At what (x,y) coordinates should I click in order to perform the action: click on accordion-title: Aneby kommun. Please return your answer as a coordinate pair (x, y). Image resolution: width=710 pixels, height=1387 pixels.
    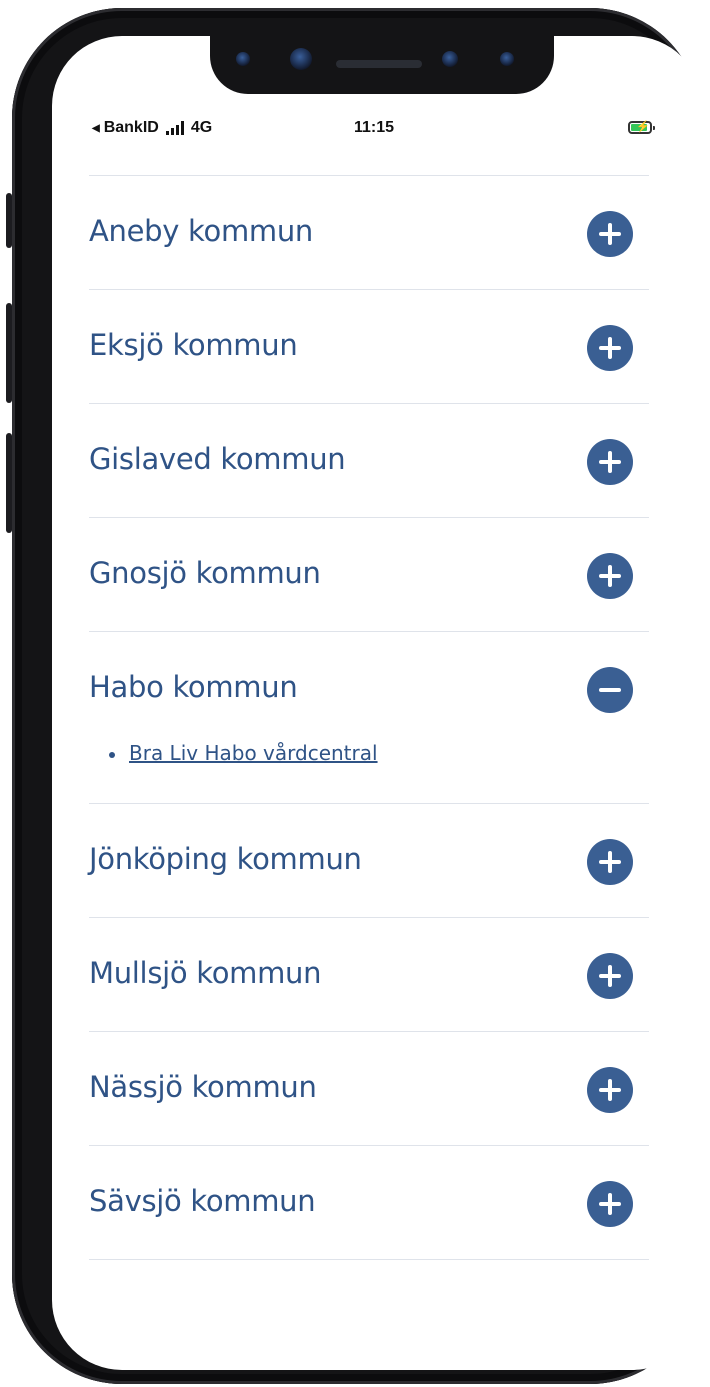
    Looking at the image, I should click on (201, 231).